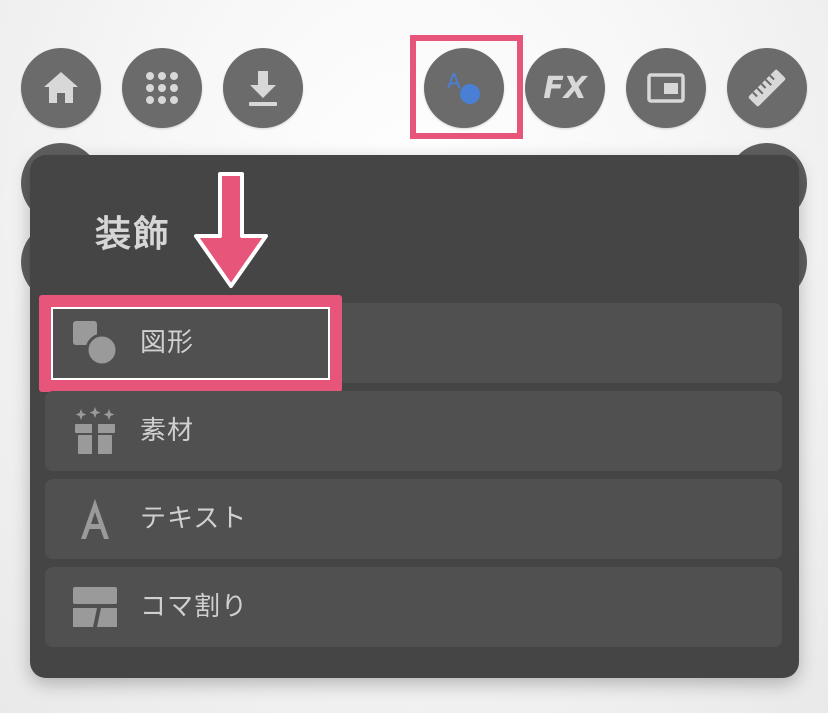 The height and width of the screenshot is (713, 828). Describe the element at coordinates (413, 431) in the screenshot. I see `menu-item-materials: 素材` at that location.